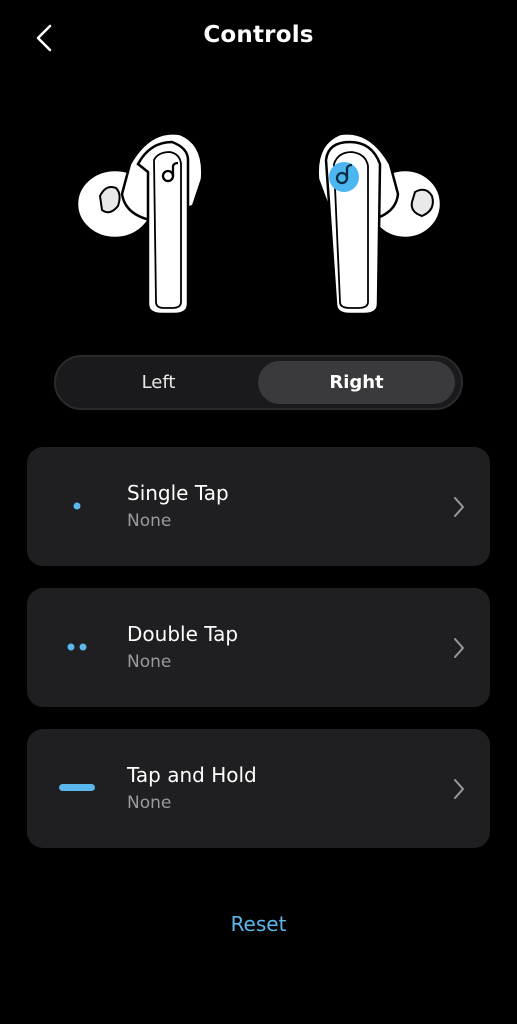  What do you see at coordinates (183, 634) in the screenshot?
I see `control-title: Double Tap` at bounding box center [183, 634].